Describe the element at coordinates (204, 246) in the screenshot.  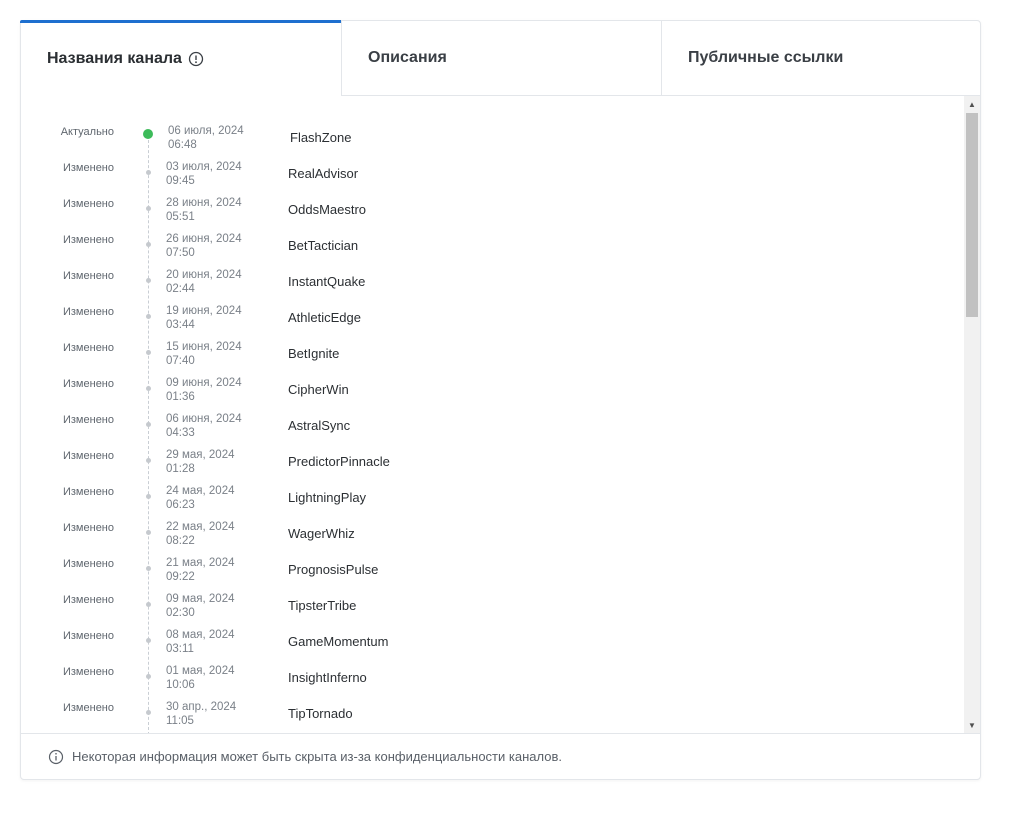
I see `history-datetime: 26 июня, 2024 07:50` at that location.